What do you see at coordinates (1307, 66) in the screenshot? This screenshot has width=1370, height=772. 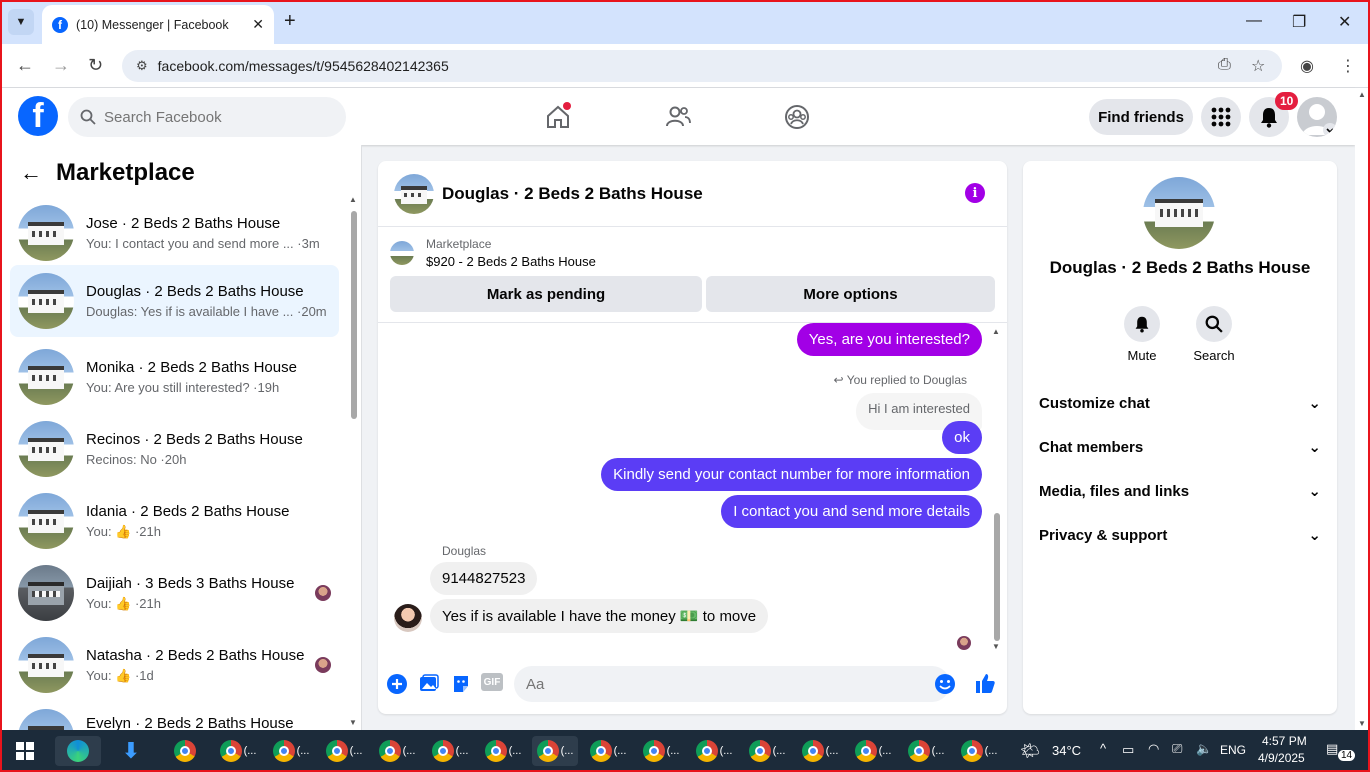 I see `profile-icon: ◉` at bounding box center [1307, 66].